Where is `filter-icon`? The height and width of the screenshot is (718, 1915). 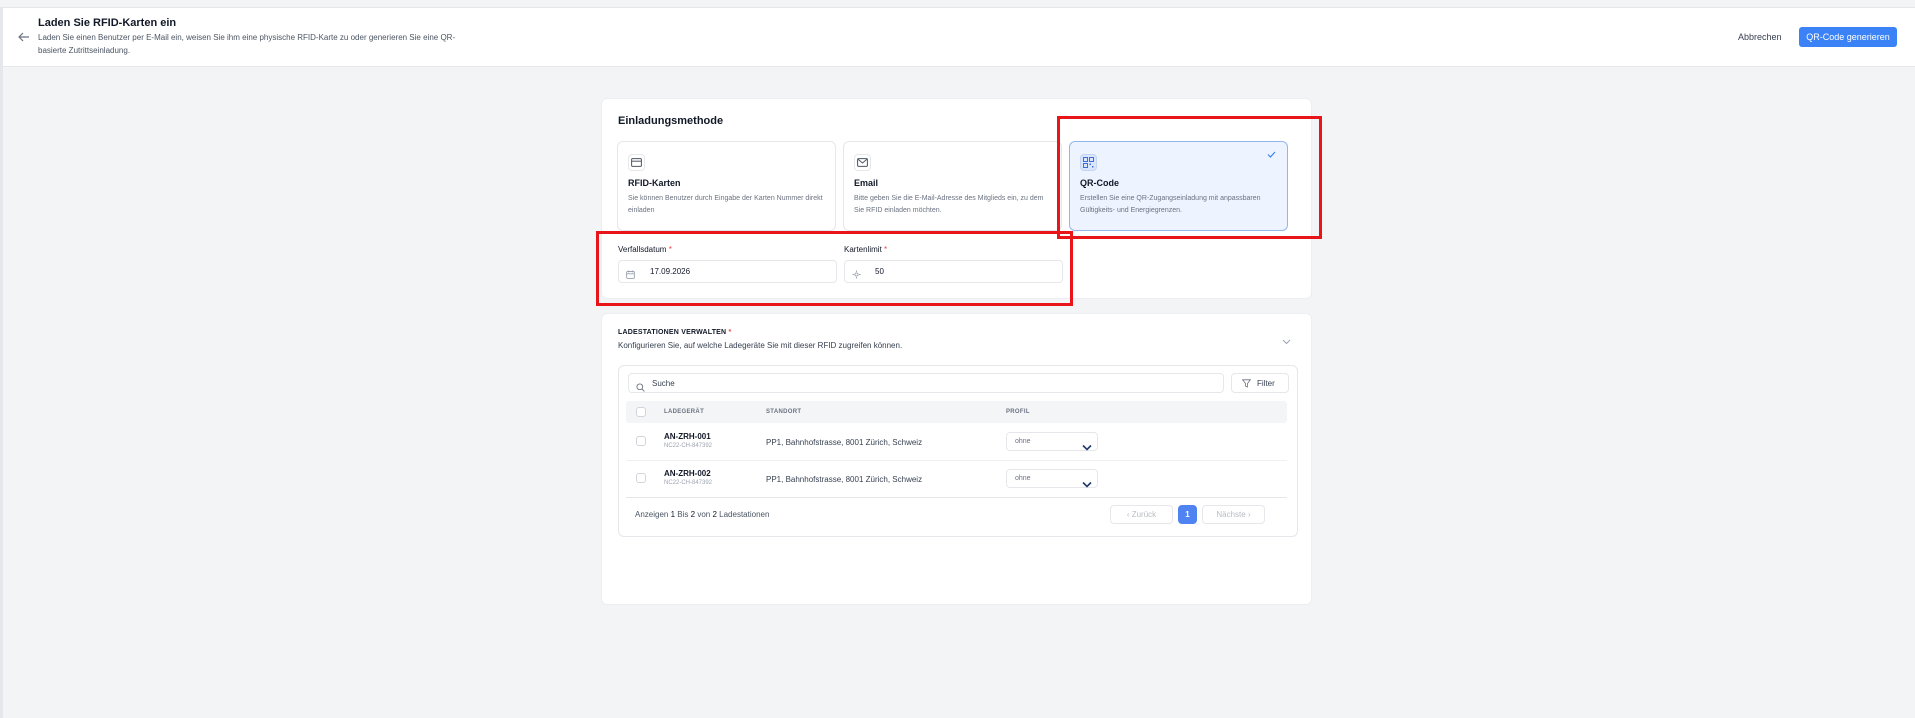
filter-icon is located at coordinates (1246, 384).